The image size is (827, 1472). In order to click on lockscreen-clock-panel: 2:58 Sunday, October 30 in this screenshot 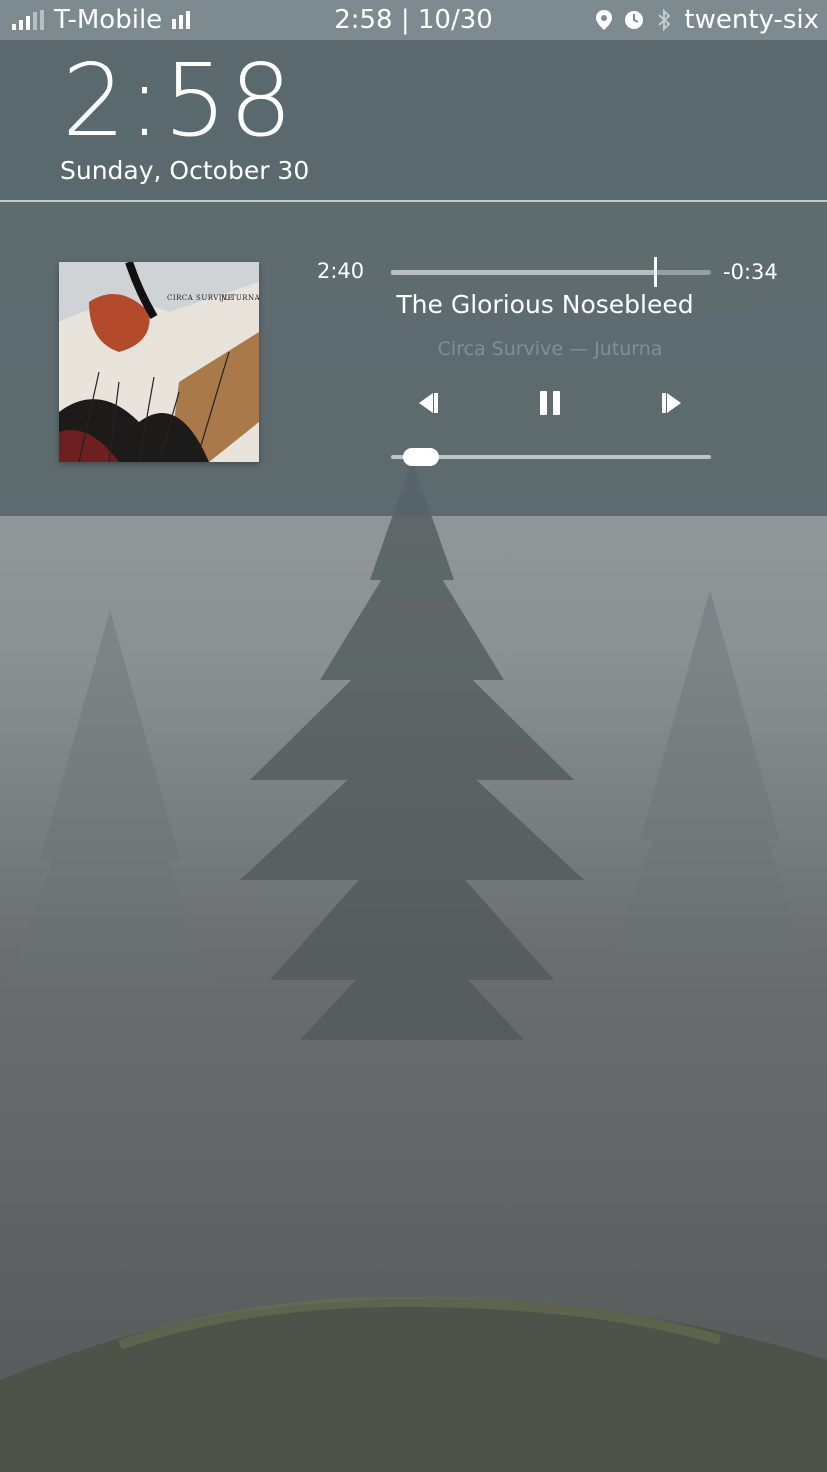, I will do `click(413, 120)`.